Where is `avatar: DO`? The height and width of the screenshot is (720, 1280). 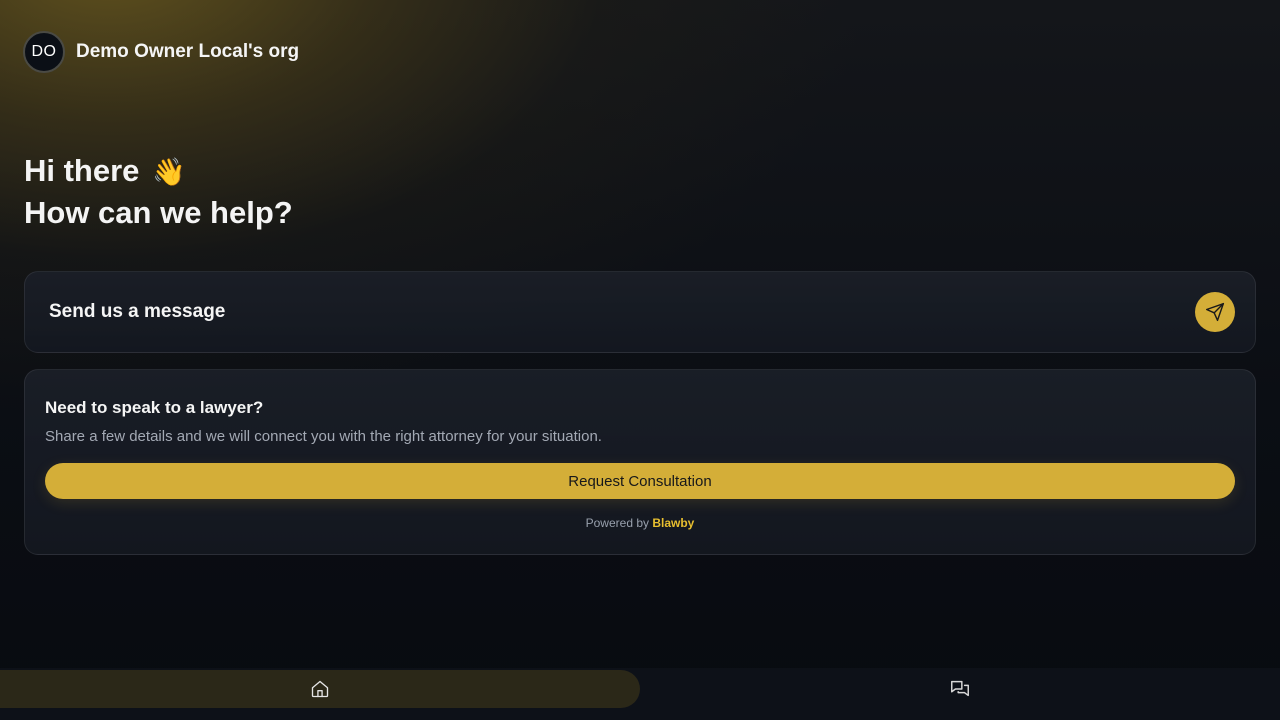 avatar: DO is located at coordinates (44, 52).